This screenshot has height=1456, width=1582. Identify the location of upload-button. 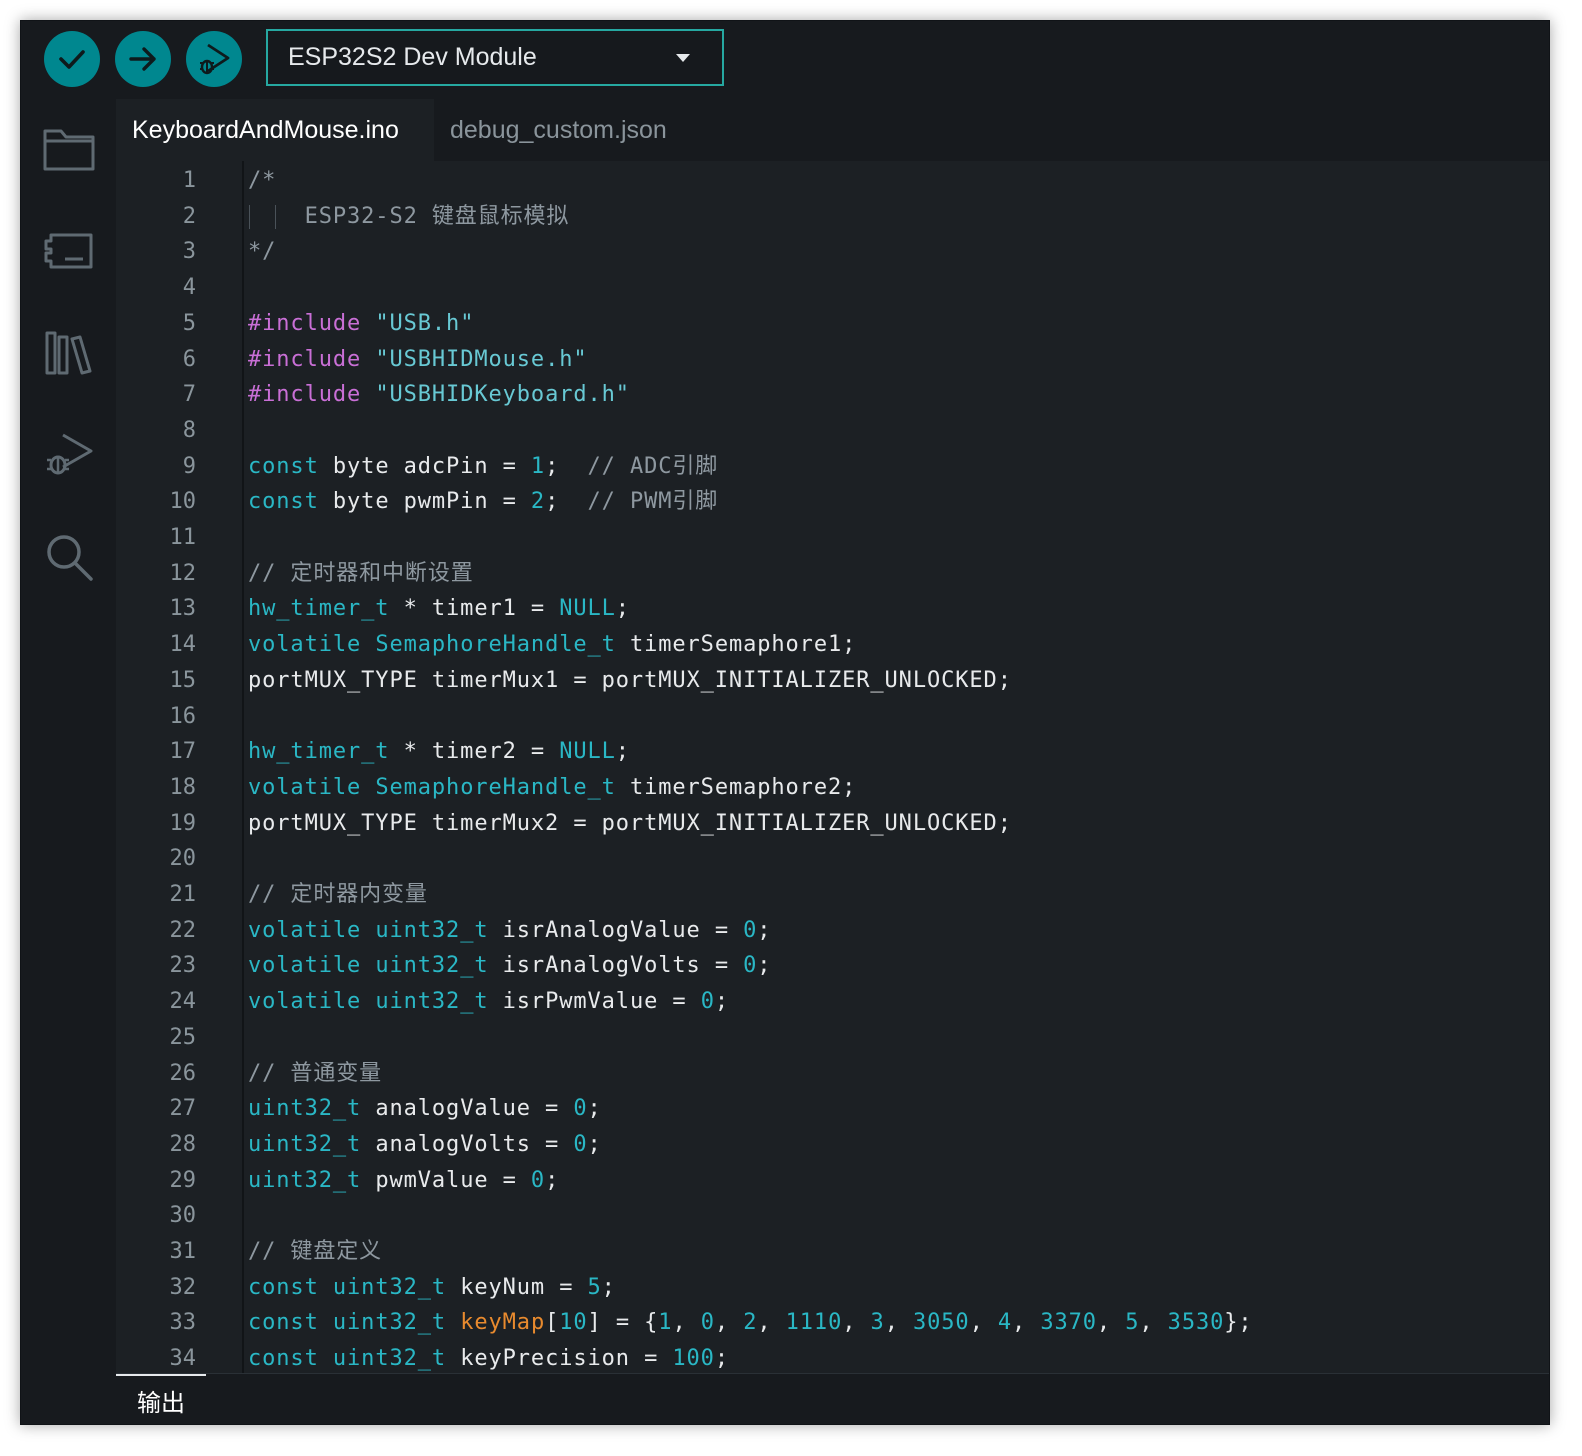
(143, 59).